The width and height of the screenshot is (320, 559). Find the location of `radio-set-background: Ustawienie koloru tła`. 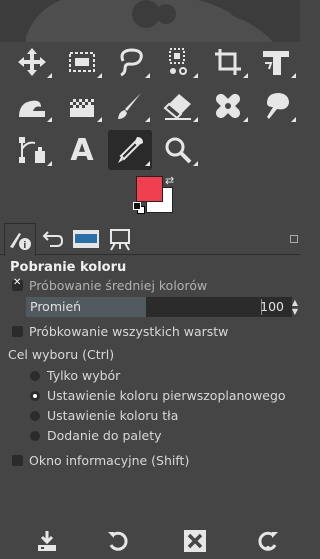

radio-set-background: Ustawienie koloru tła is located at coordinates (104, 415).